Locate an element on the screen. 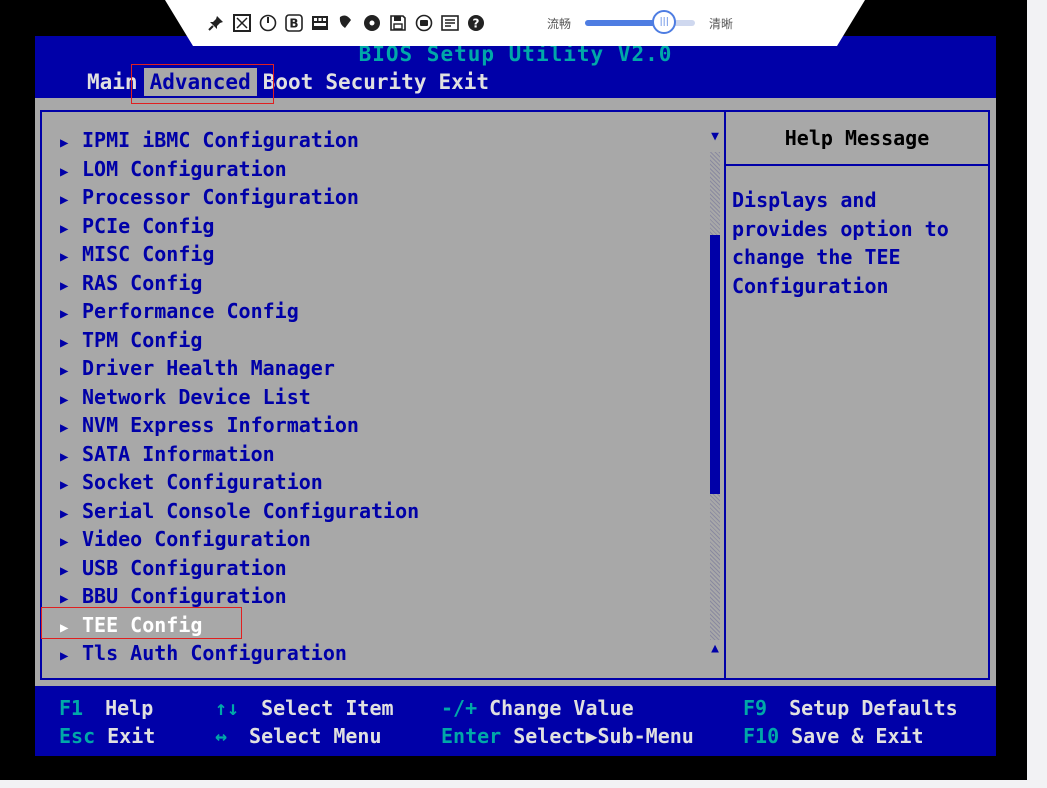 Image resolution: width=1047 pixels, height=788 pixels. quality-slider: ||| is located at coordinates (640, 22).